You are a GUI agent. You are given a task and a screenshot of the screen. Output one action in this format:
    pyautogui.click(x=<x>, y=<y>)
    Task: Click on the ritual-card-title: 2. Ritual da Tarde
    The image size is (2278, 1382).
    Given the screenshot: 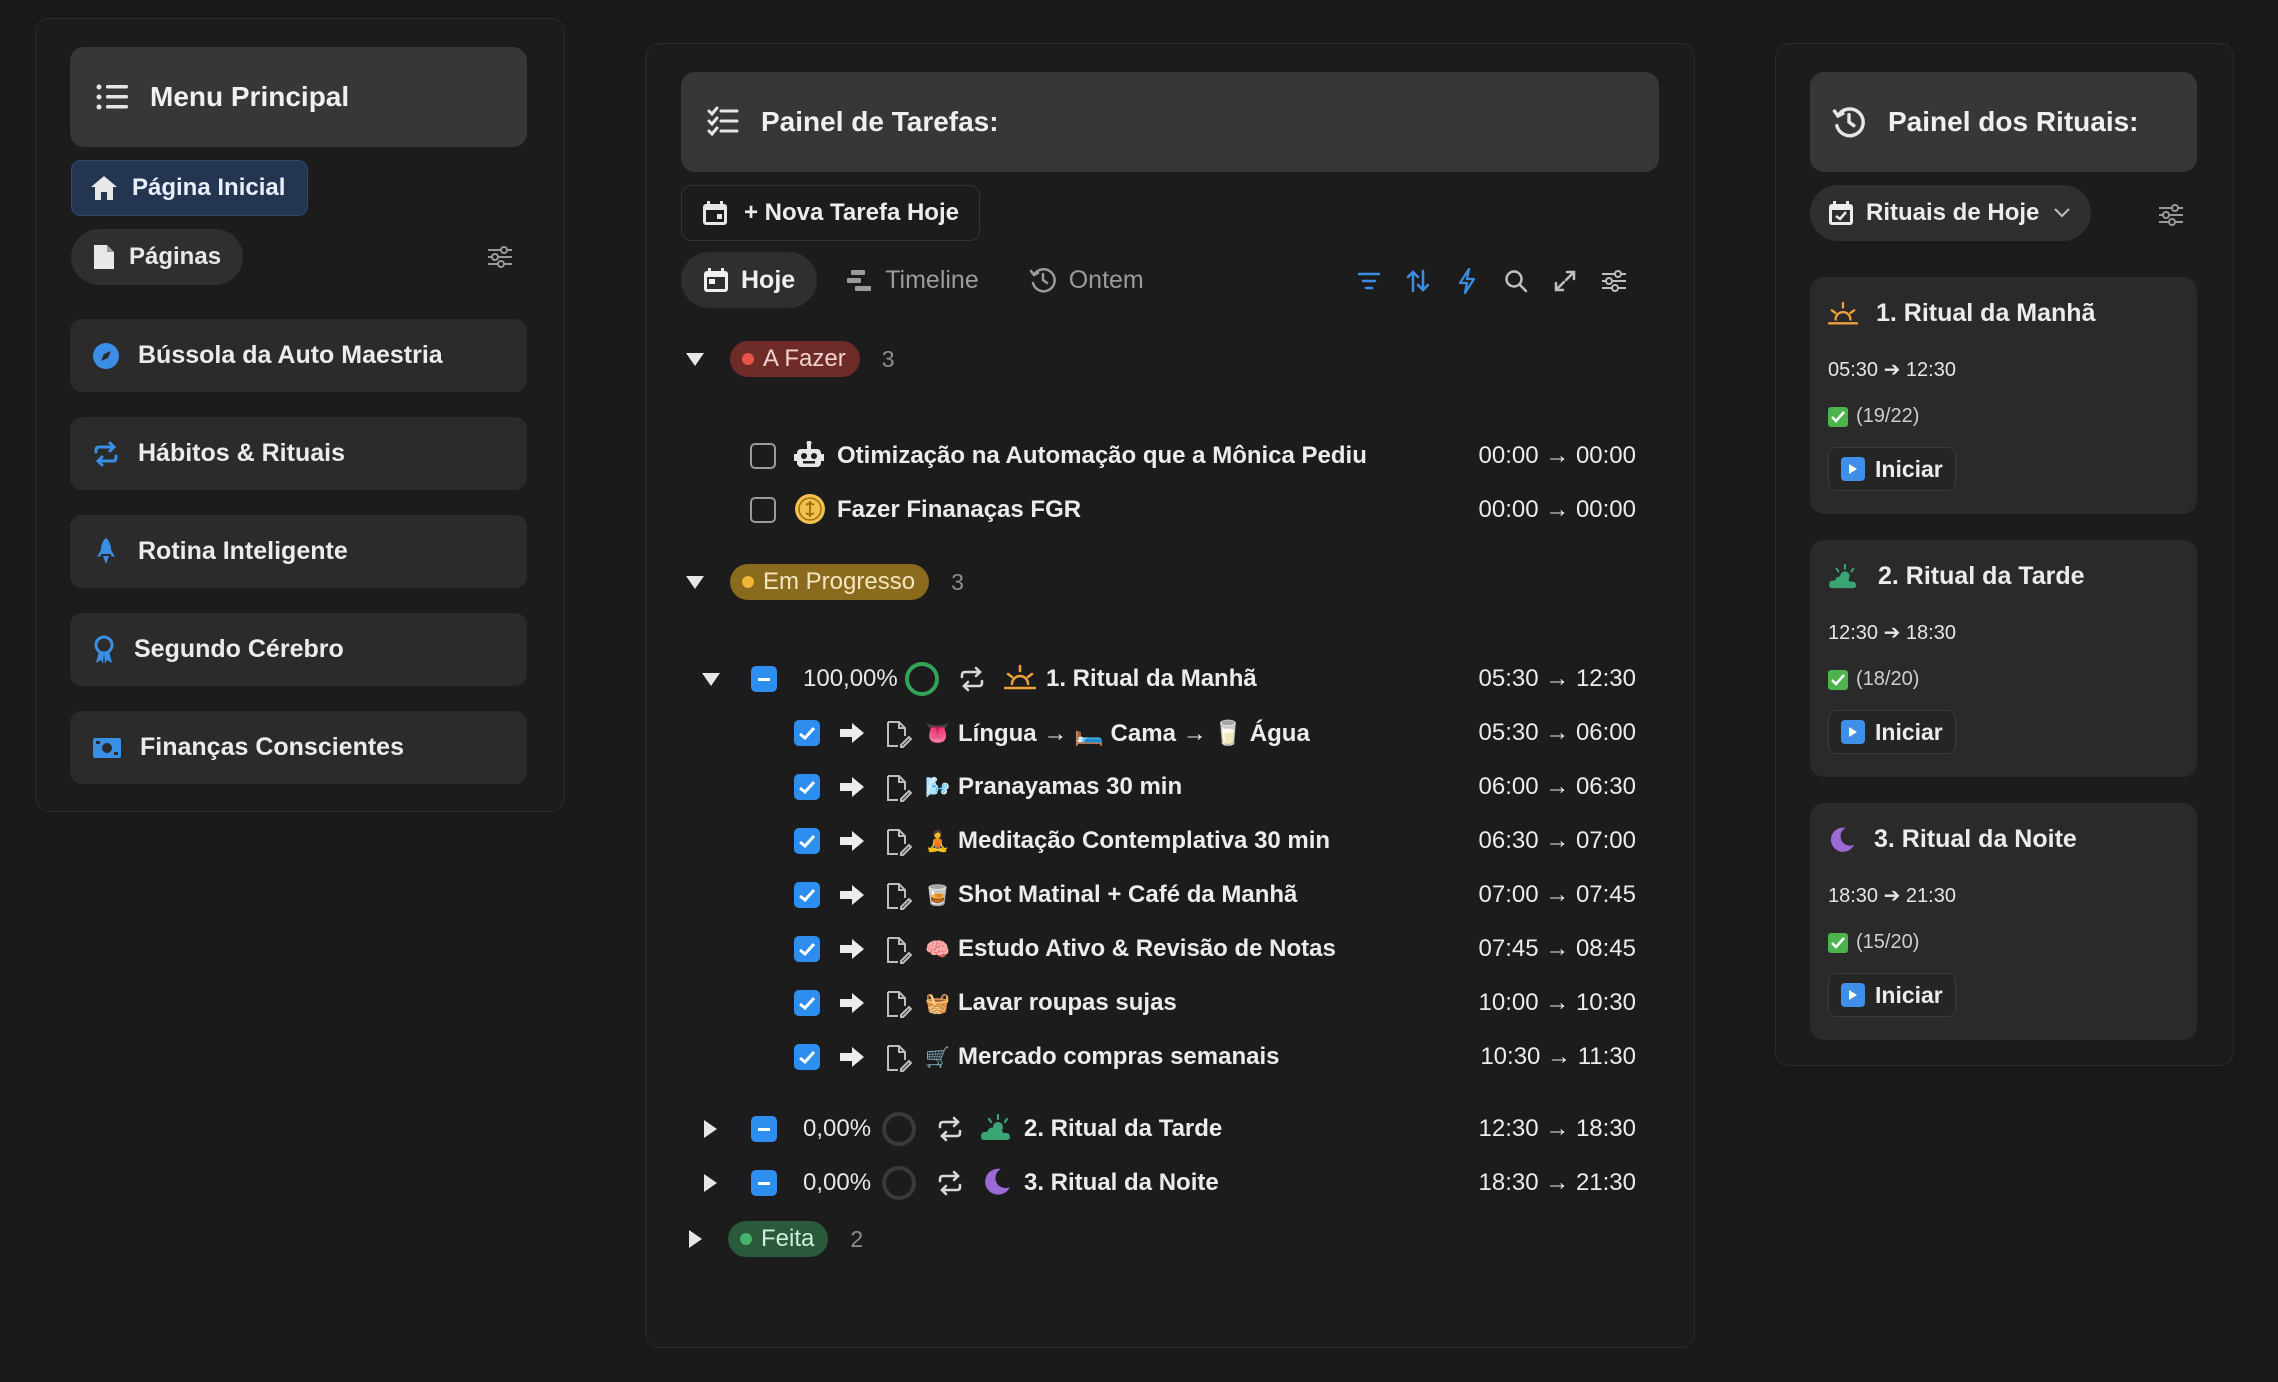 What is the action you would take?
    pyautogui.click(x=1956, y=576)
    